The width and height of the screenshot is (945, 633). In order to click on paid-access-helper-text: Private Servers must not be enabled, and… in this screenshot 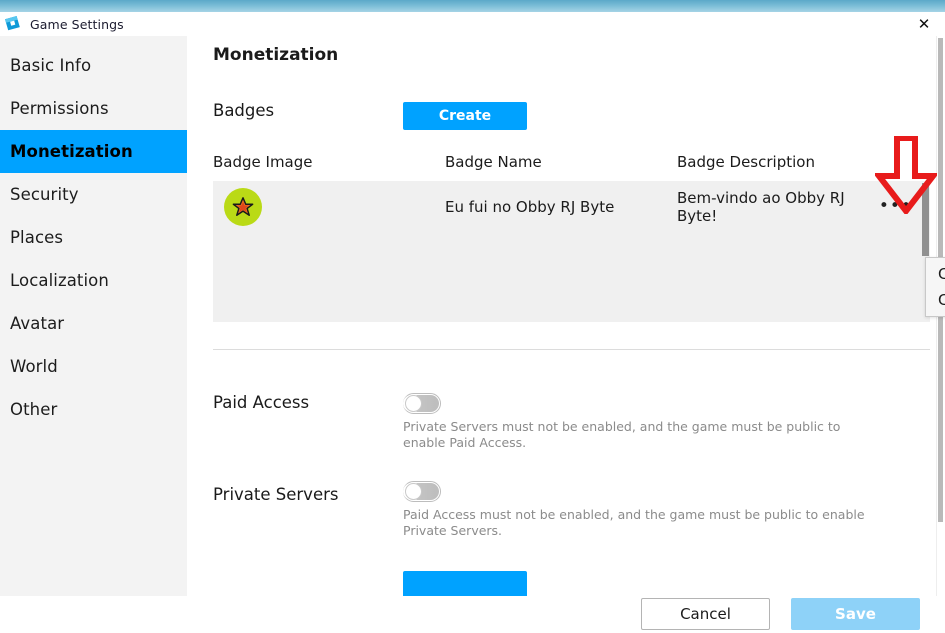, I will do `click(622, 434)`.